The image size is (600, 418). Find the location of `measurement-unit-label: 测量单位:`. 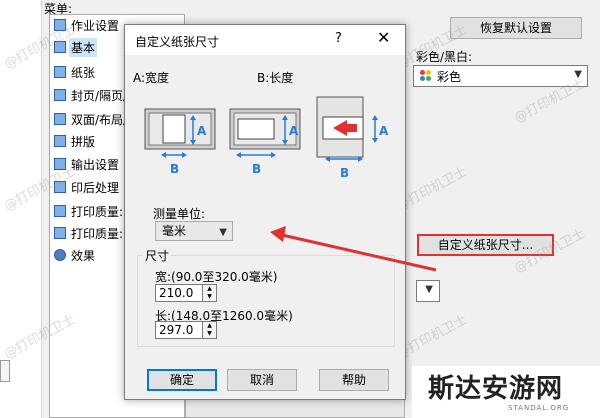

measurement-unit-label: 测量单位: is located at coordinates (179, 214).